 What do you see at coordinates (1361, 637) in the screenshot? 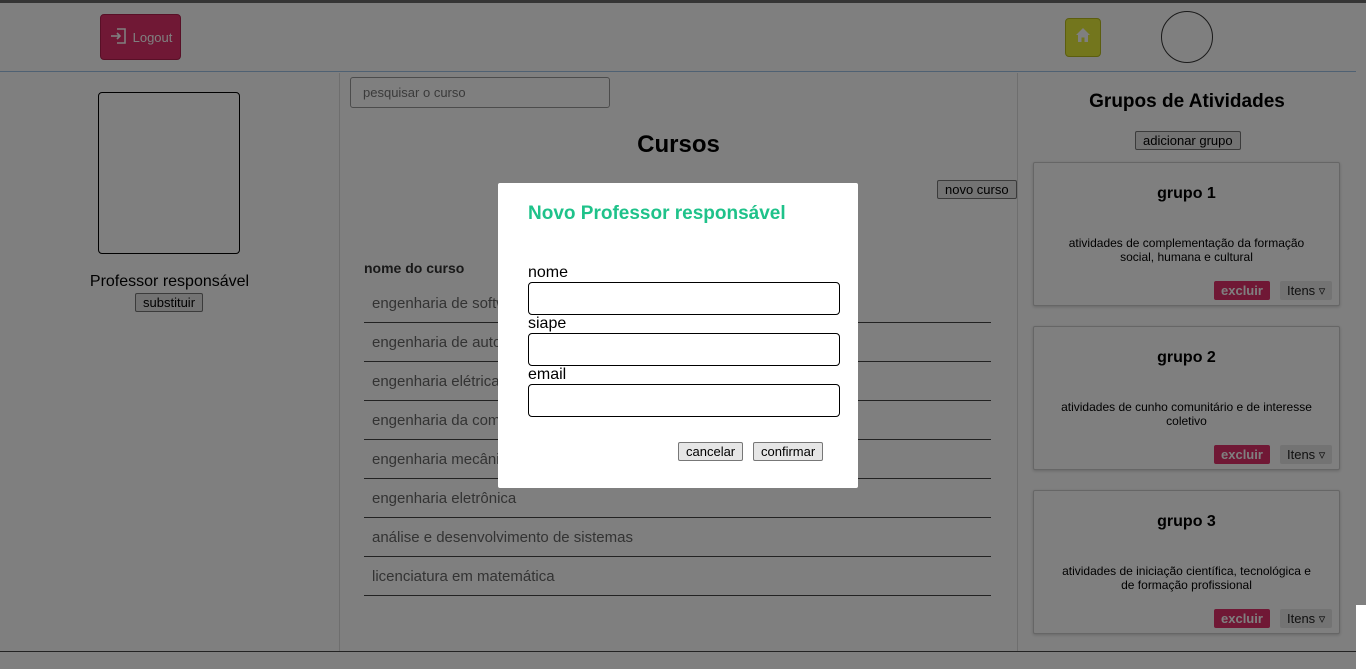
I see `scrollbar-corner` at bounding box center [1361, 637].